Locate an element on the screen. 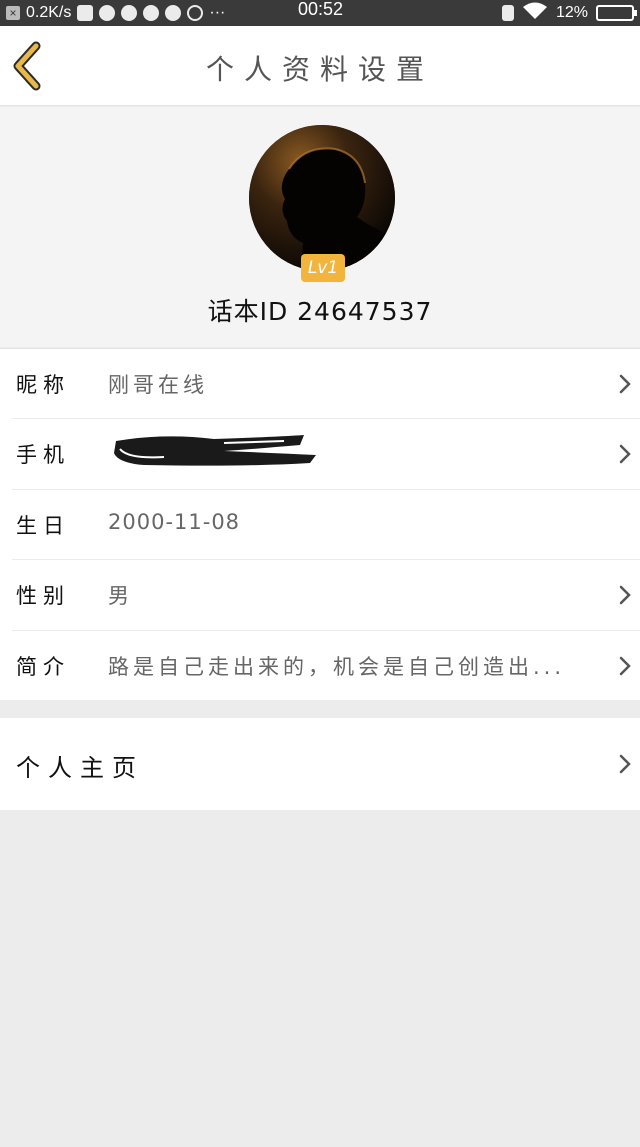 This screenshot has width=640, height=1147. row-label: 生日 is located at coordinates (43, 525).